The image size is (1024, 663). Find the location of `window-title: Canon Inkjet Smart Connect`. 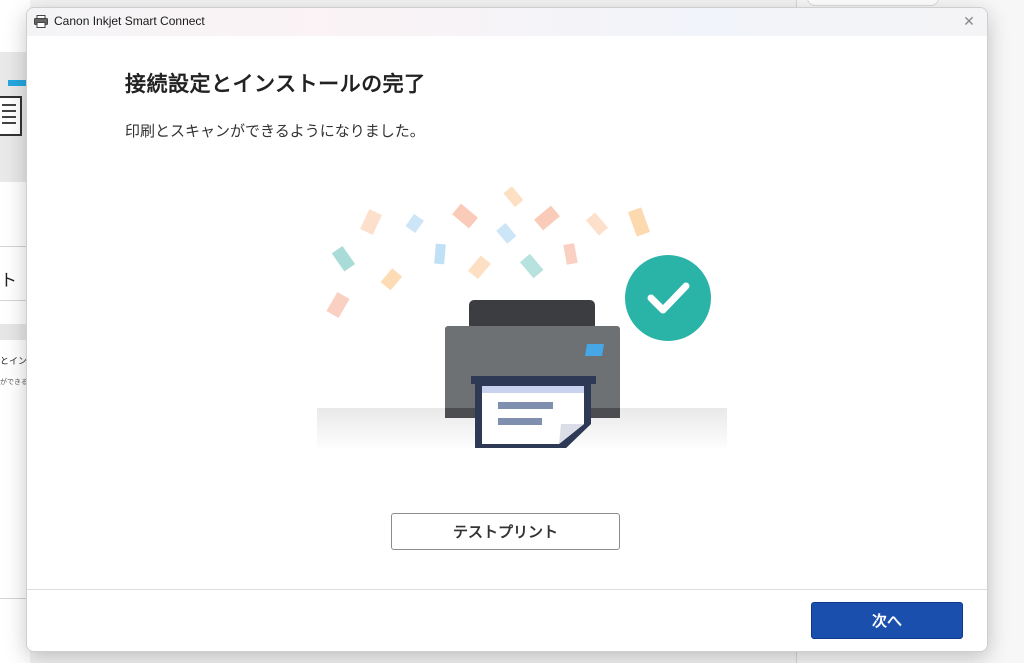

window-title: Canon Inkjet Smart Connect is located at coordinates (129, 21).